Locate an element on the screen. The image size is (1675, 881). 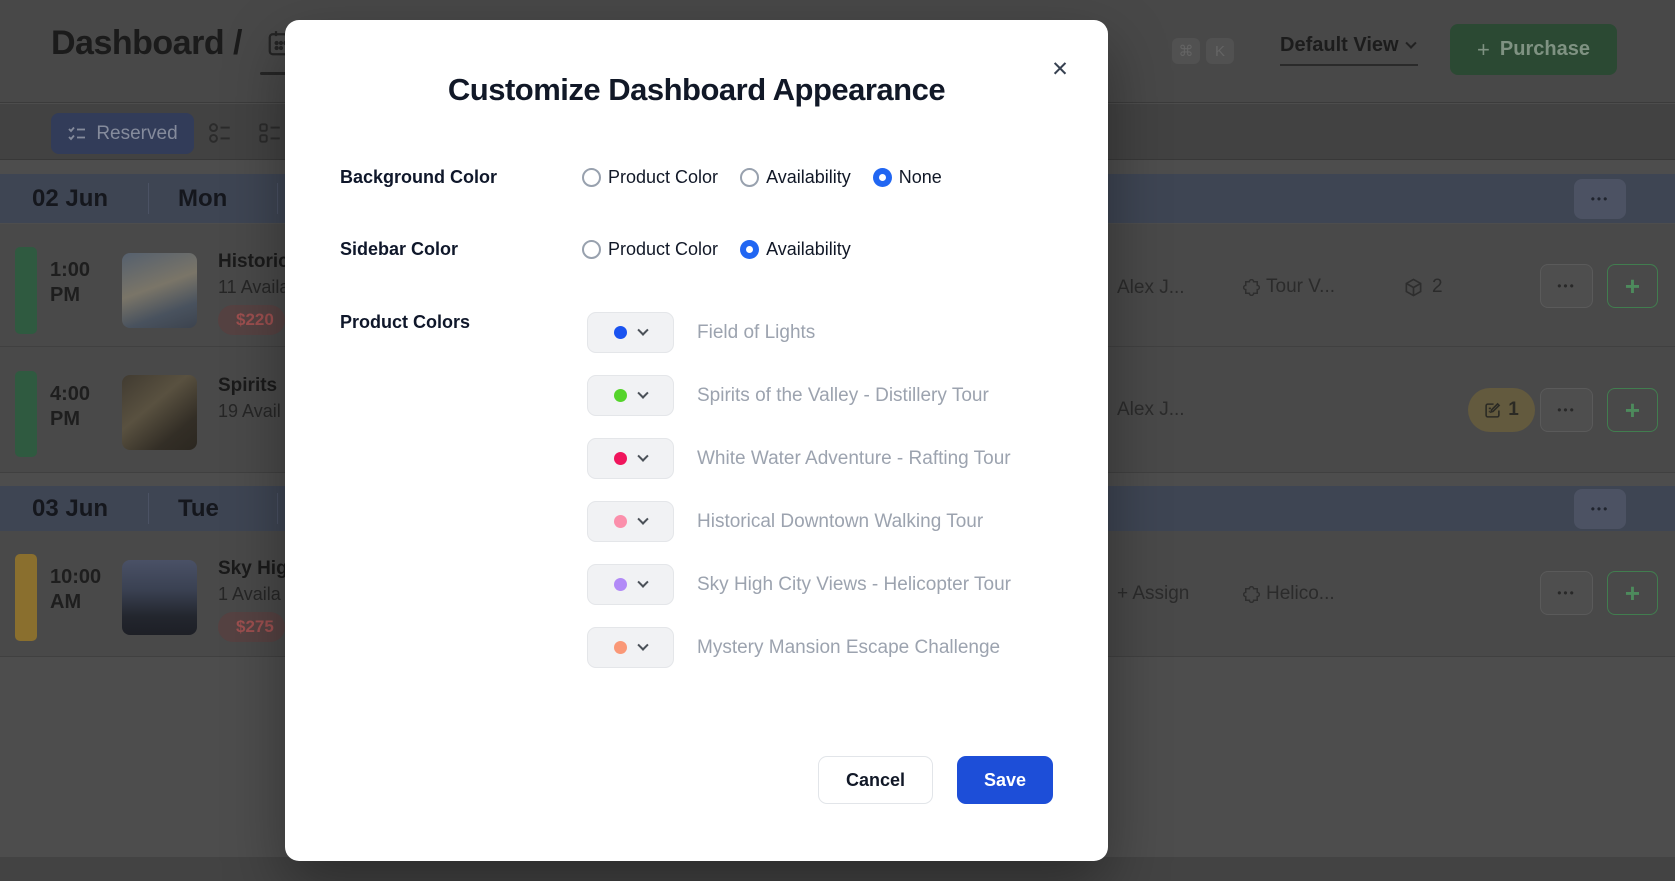
product-color-row: Mystery Mansion Escape Challenge is located at coordinates (799, 647).